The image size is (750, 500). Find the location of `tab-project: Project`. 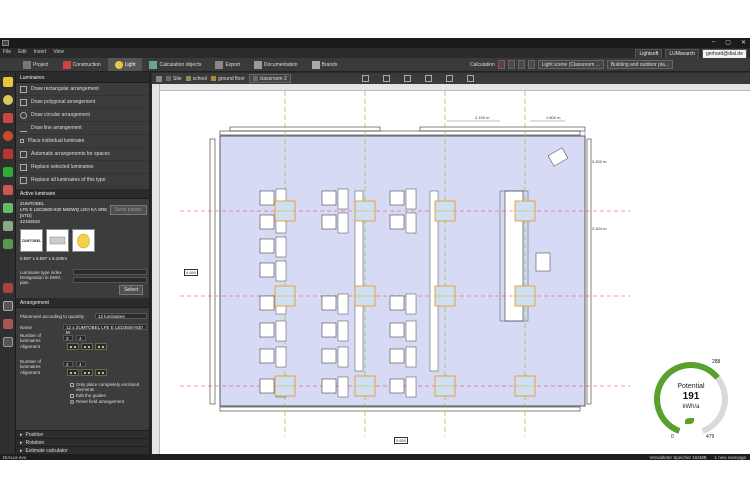

tab-project: Project is located at coordinates (36, 64).